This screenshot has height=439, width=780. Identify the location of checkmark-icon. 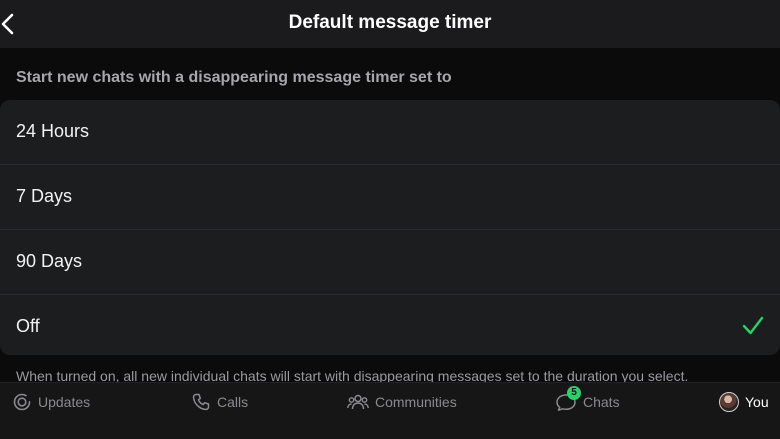
(753, 325).